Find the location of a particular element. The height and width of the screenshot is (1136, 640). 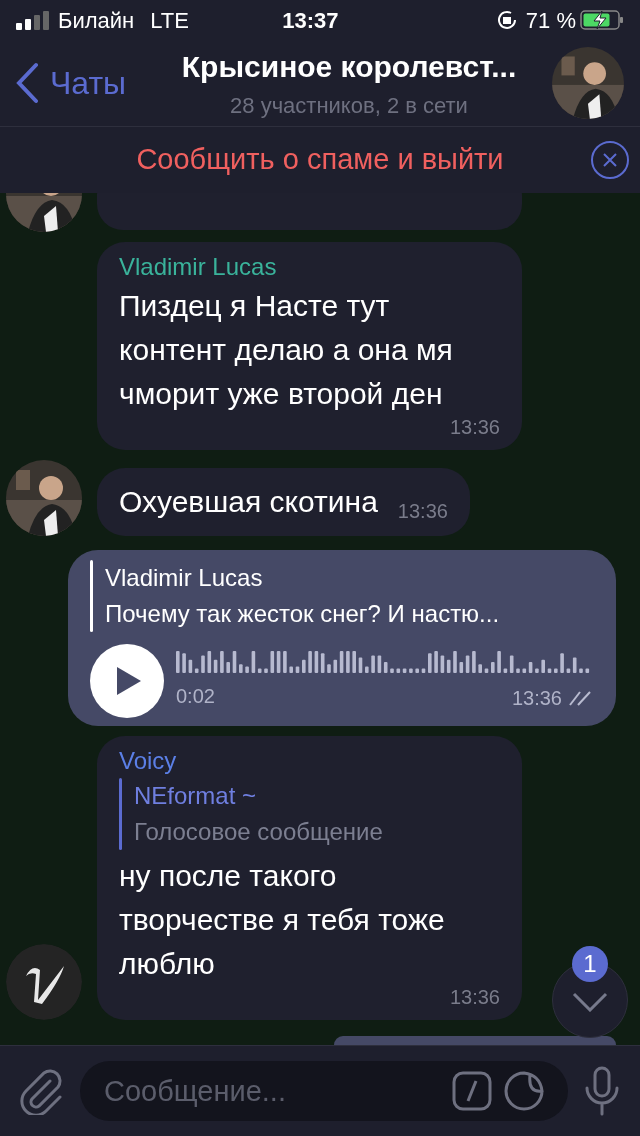

battery-percent: 71 % is located at coordinates (550, 20).